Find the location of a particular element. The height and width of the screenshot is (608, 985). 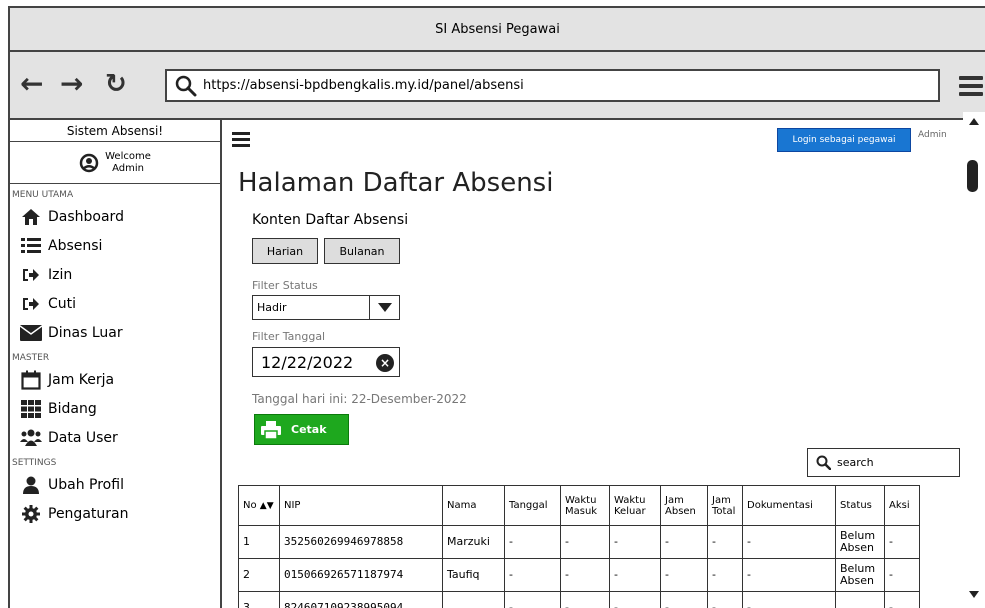

column-header-waktu-keluar: Waktu Keluar is located at coordinates (635, 505).